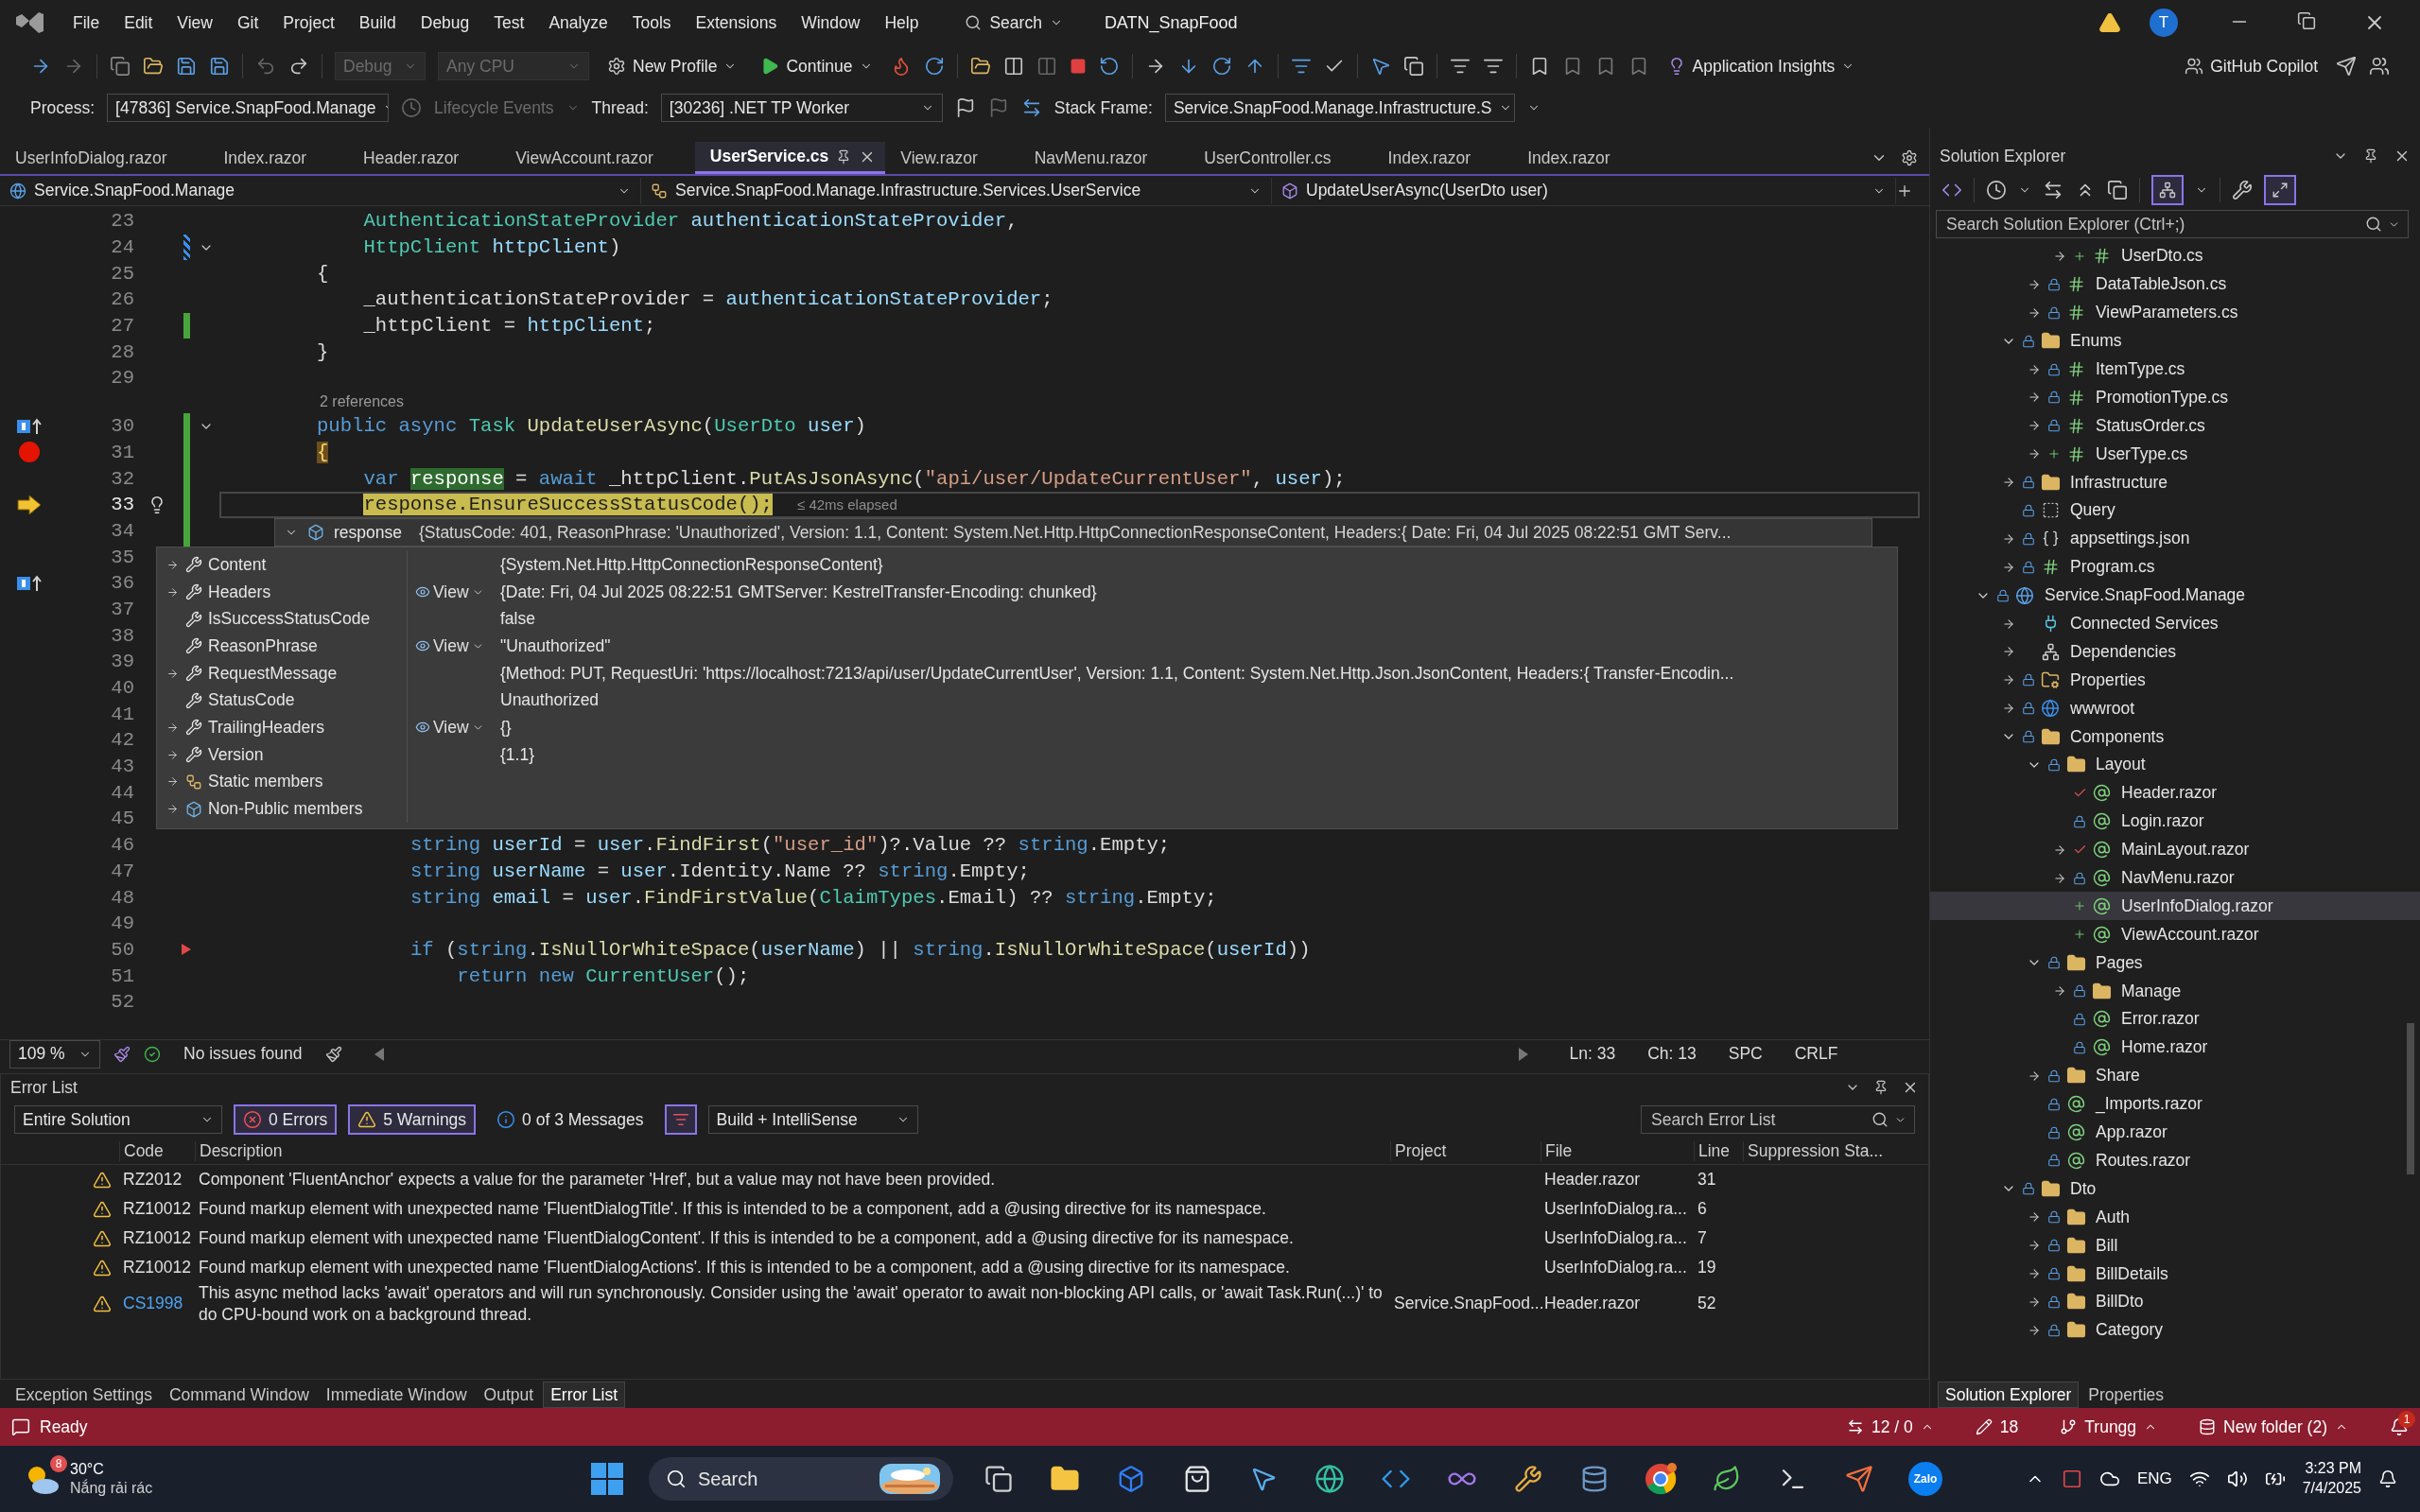  Describe the element at coordinates (2175, 397) in the screenshot. I see `tree-item: PromotionType.cs` at that location.